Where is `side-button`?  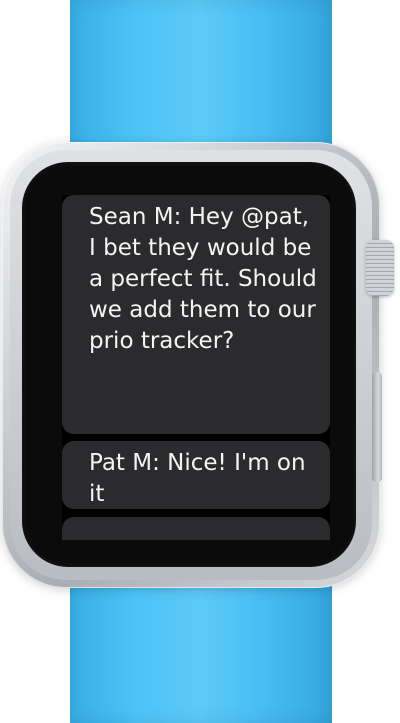
side-button is located at coordinates (377, 427).